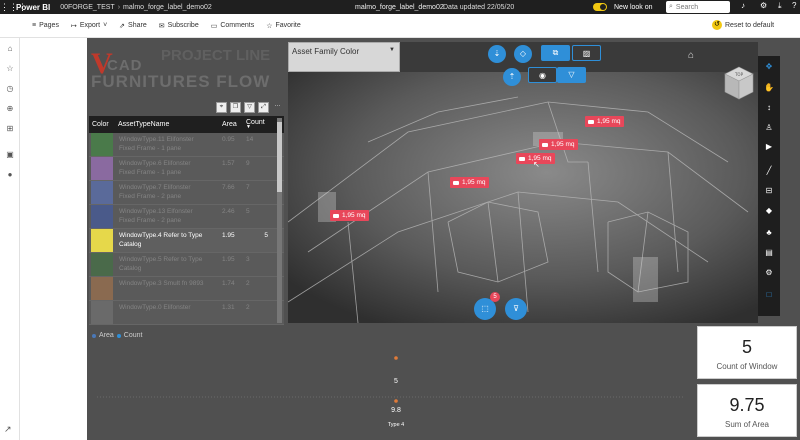 This screenshot has width=800, height=440. I want to click on more-options-icon: ···, so click(277, 107).